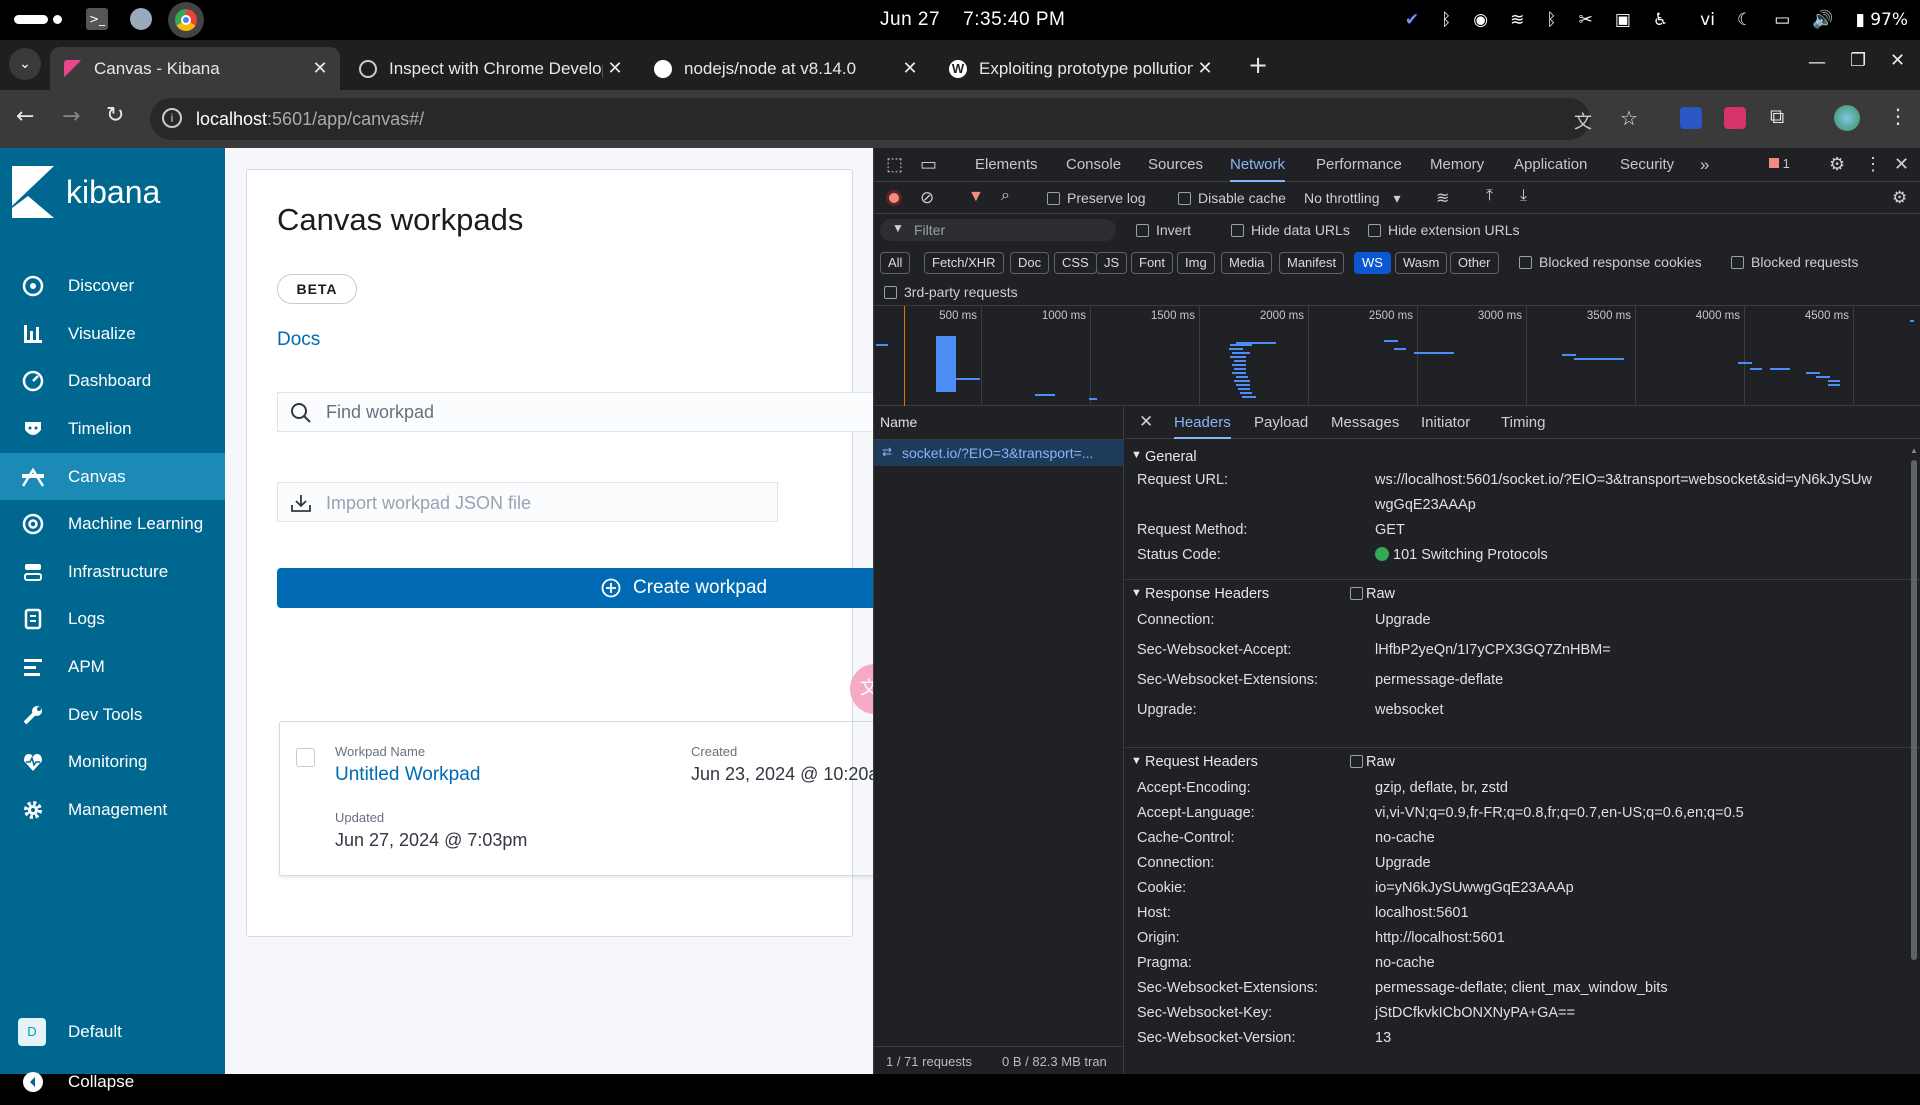 Image resolution: width=1920 pixels, height=1105 pixels. Describe the element at coordinates (112, 809) in the screenshot. I see `nav-management: Management` at that location.